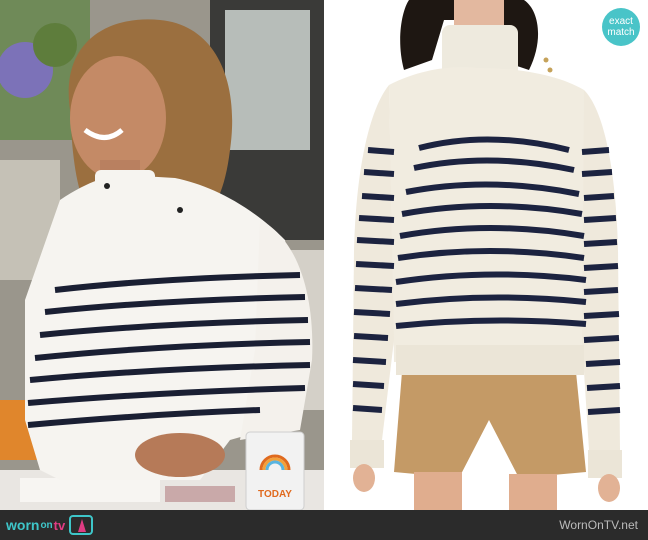 The height and width of the screenshot is (540, 648). What do you see at coordinates (621, 32) in the screenshot?
I see `badge-line-2: match` at bounding box center [621, 32].